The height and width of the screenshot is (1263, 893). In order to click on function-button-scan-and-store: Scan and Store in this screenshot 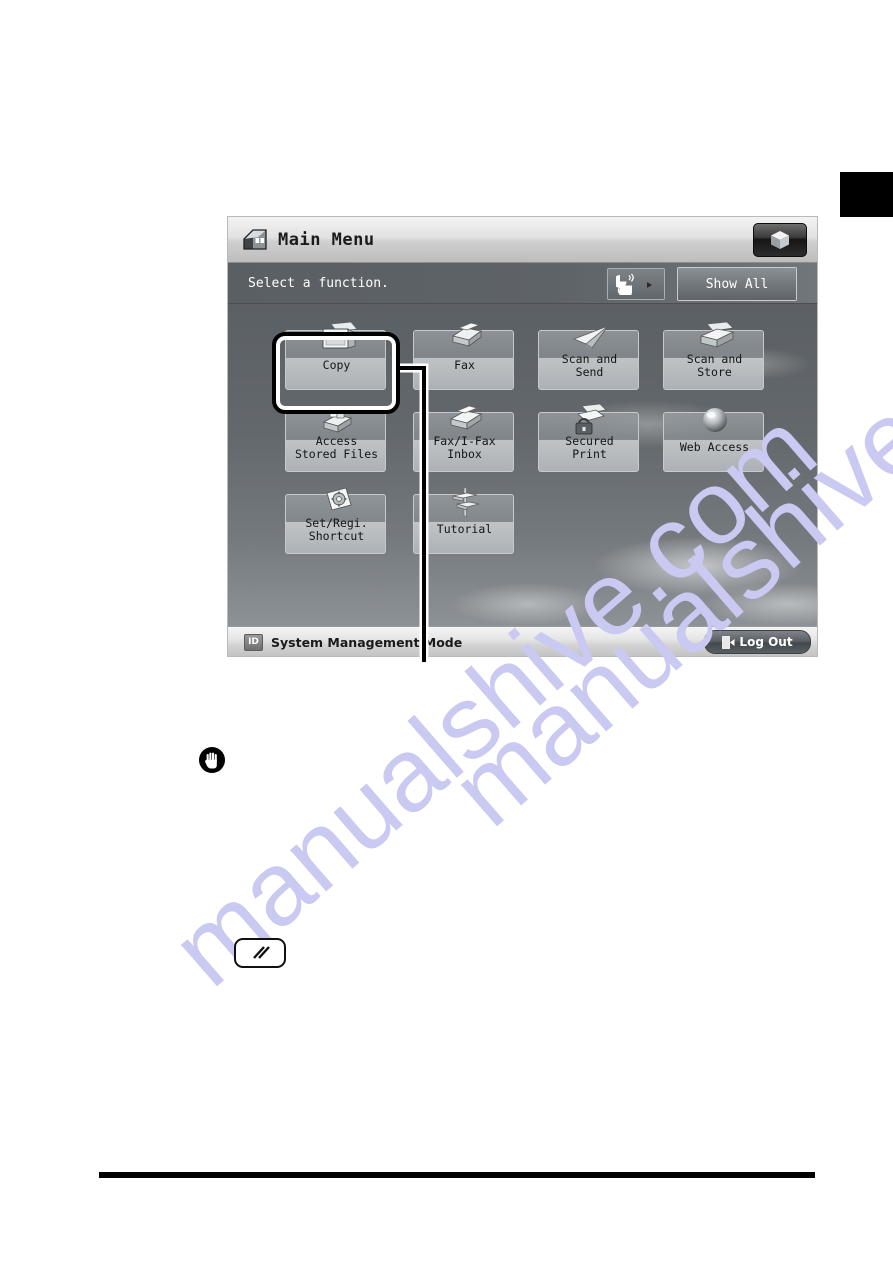, I will do `click(713, 355)`.